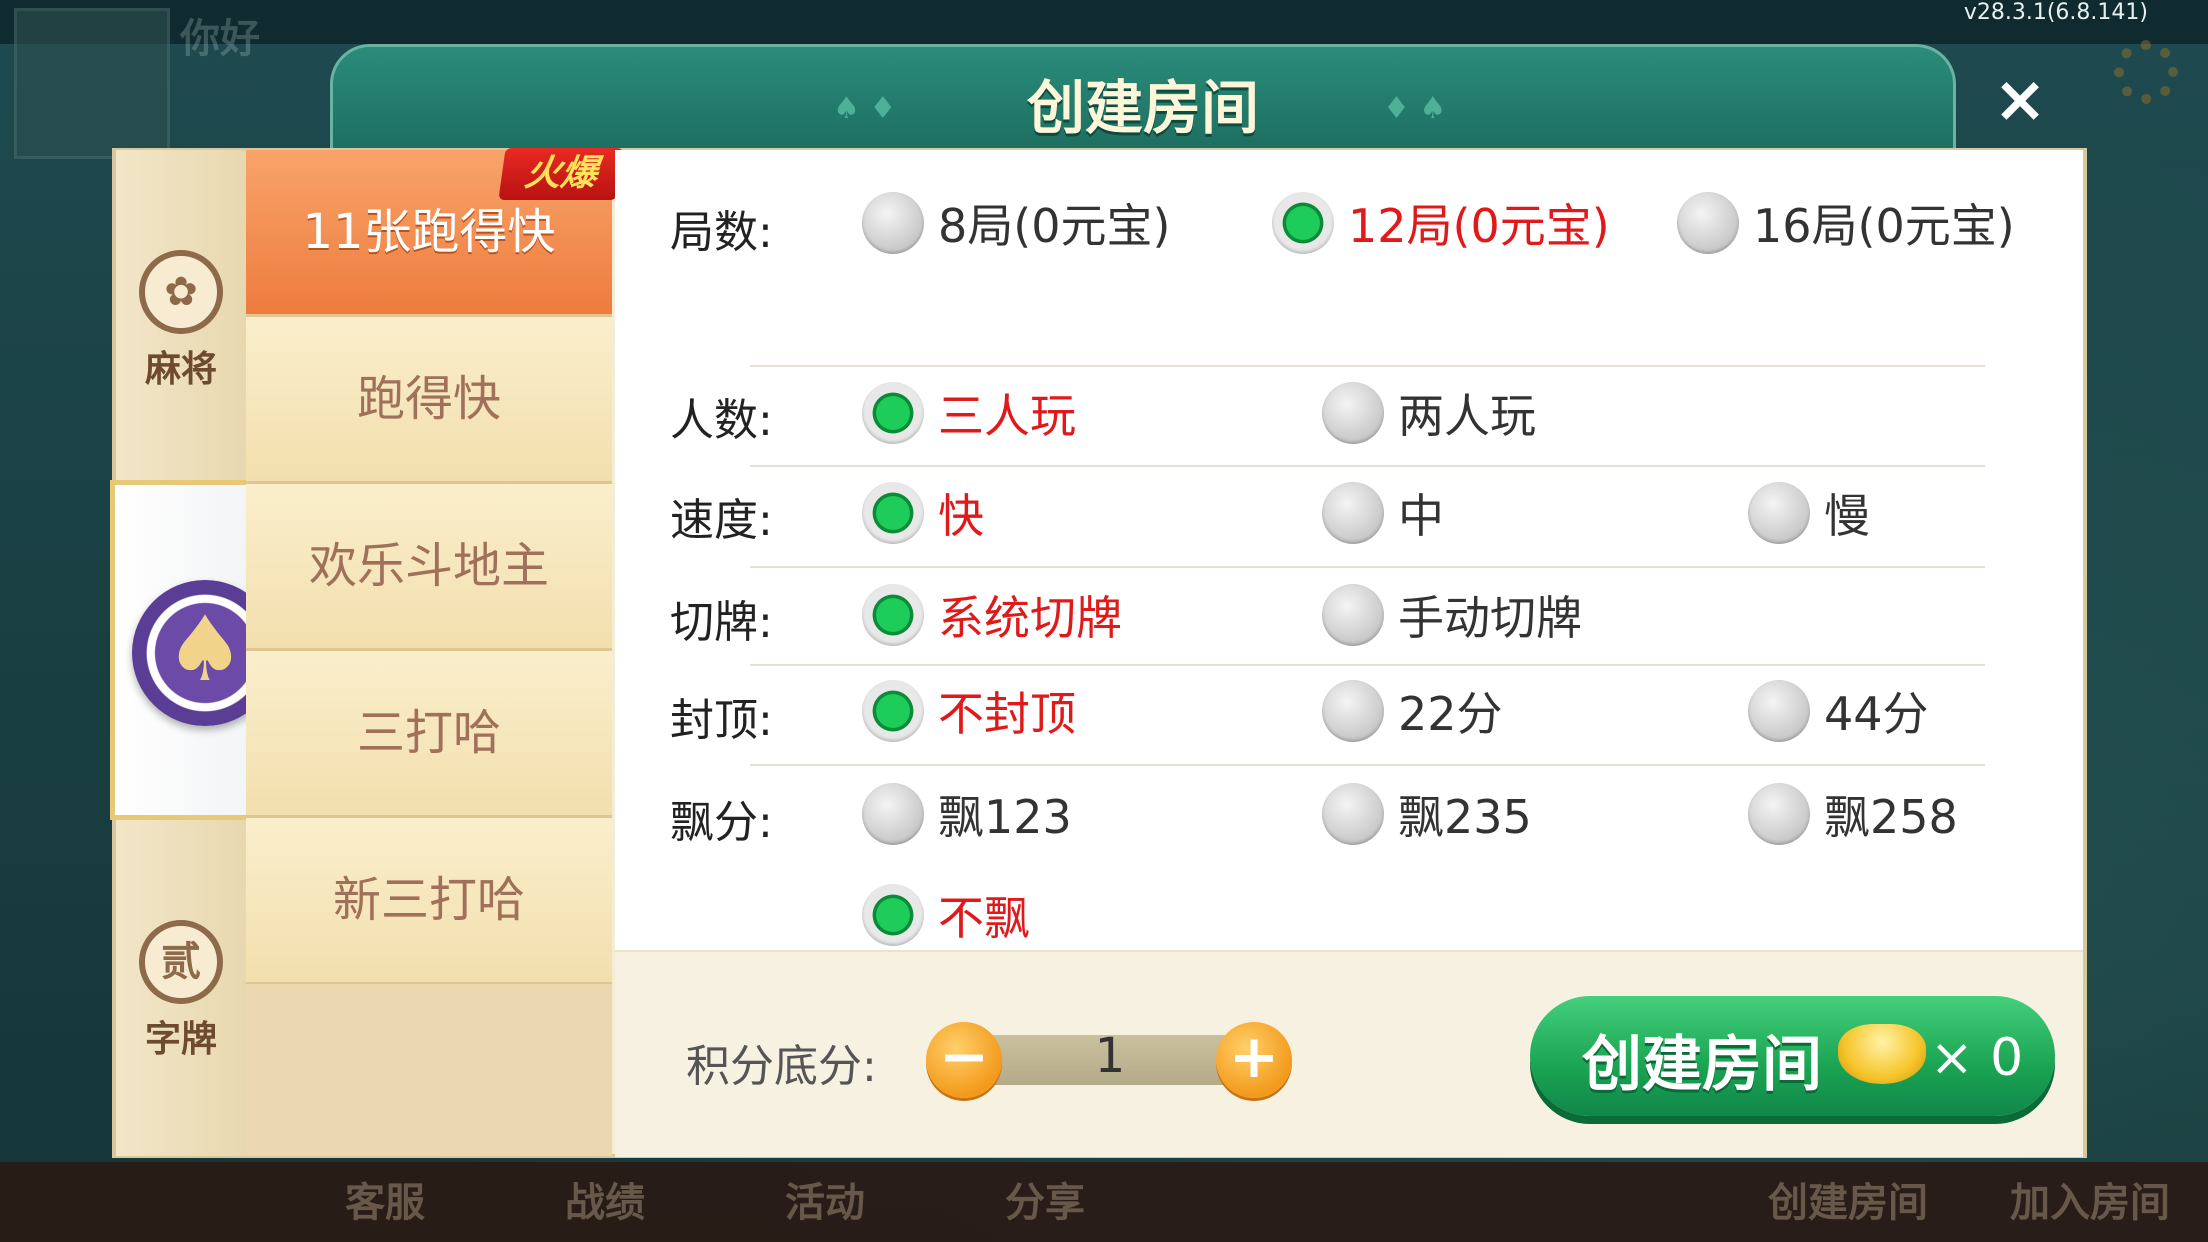 The width and height of the screenshot is (2208, 1242). I want to click on avatar, so click(92, 83).